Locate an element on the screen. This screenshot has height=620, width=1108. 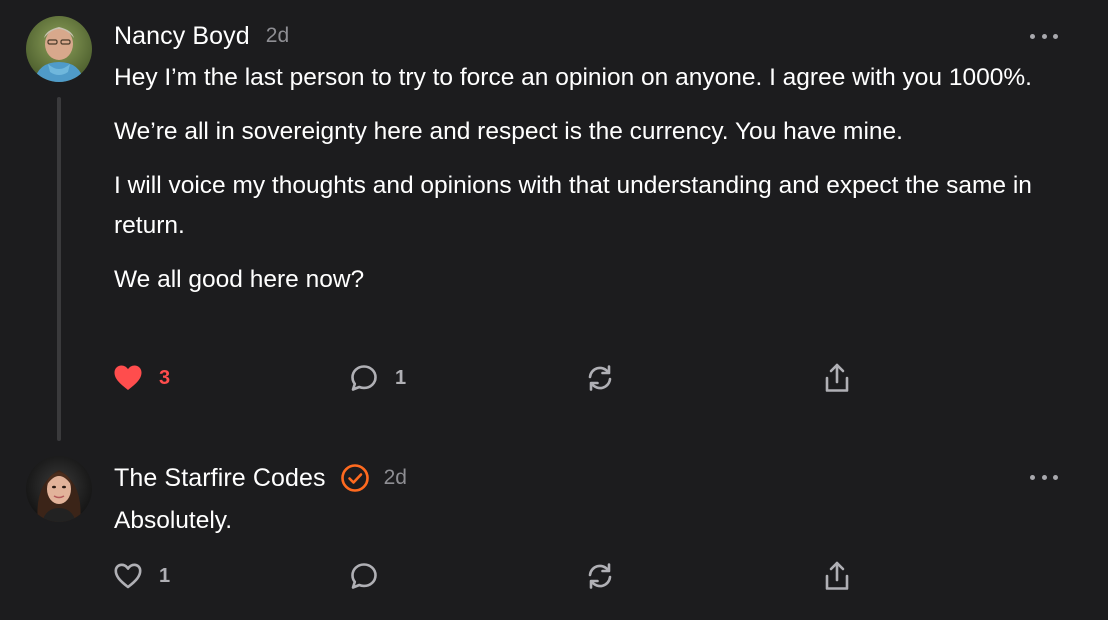
action-bar: 1 is located at coordinates (554, 576).